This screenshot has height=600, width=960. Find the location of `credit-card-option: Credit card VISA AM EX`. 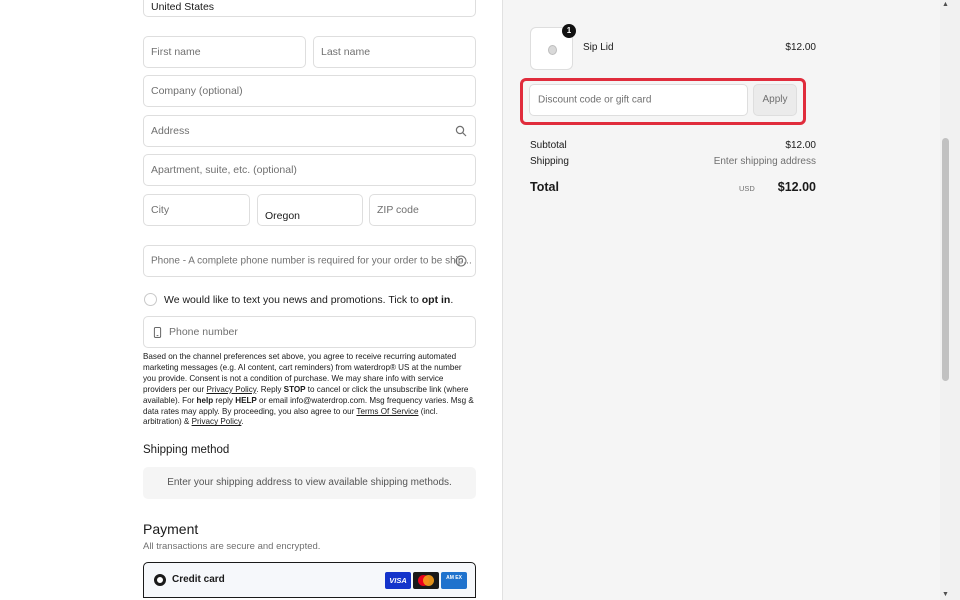

credit-card-option: Credit card VISA AM EX is located at coordinates (309, 580).